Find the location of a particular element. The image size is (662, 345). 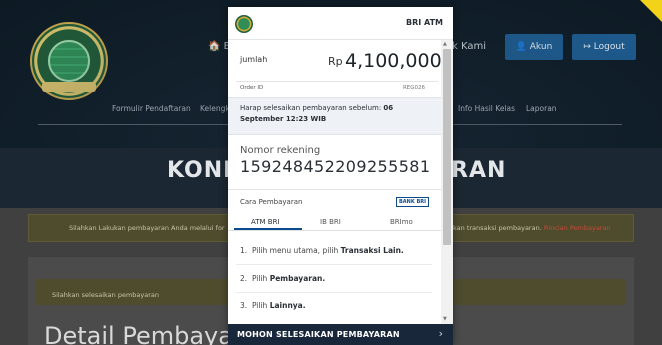

rekening-divider is located at coordinates (334, 189).